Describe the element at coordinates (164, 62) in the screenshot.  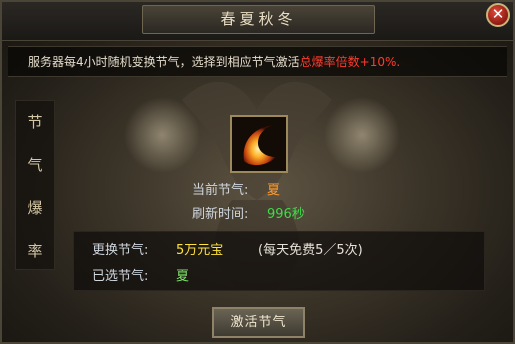
I see `info-text: 服务器每4小时随机变换节气，选择到相应节气激活` at that location.